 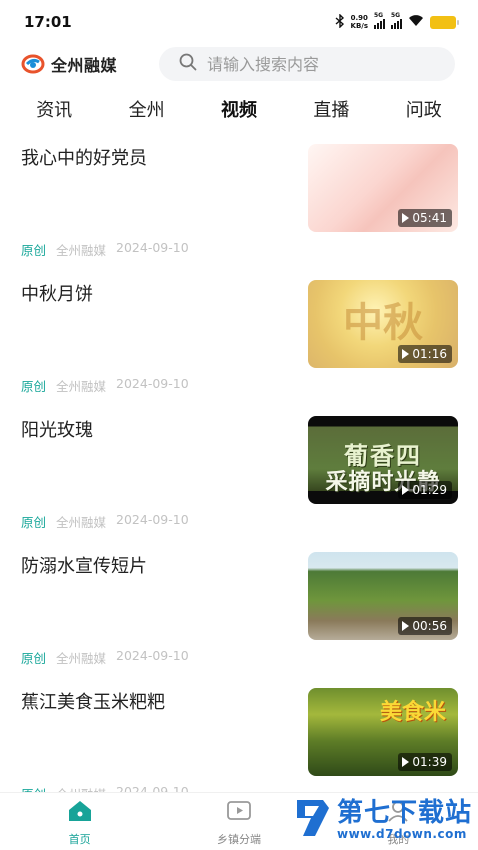 What do you see at coordinates (84, 65) in the screenshot?
I see `logo-text: 全州融媒` at bounding box center [84, 65].